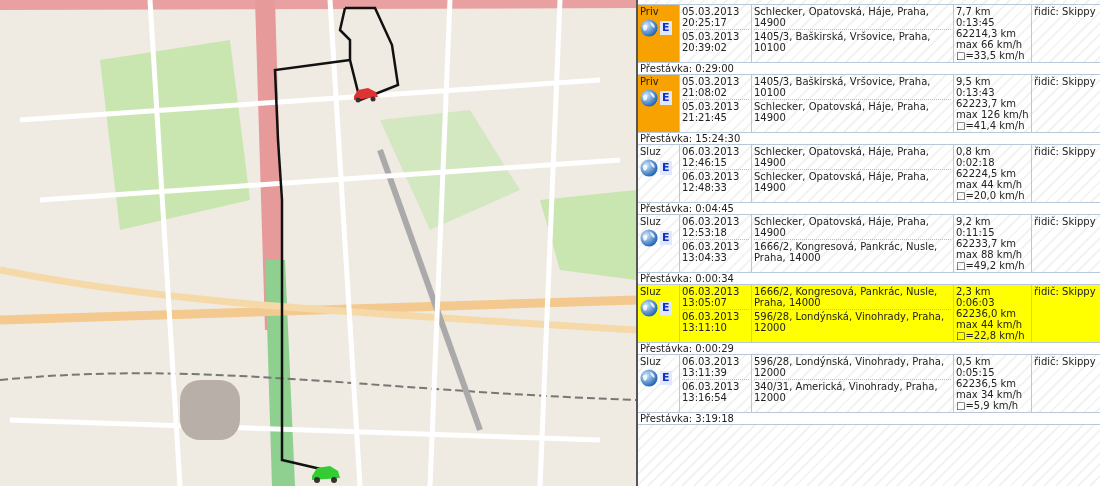 This screenshot has height=486, width=1100. I want to click on trip-stat-text: □=20,0 km/h, so click(991, 195).